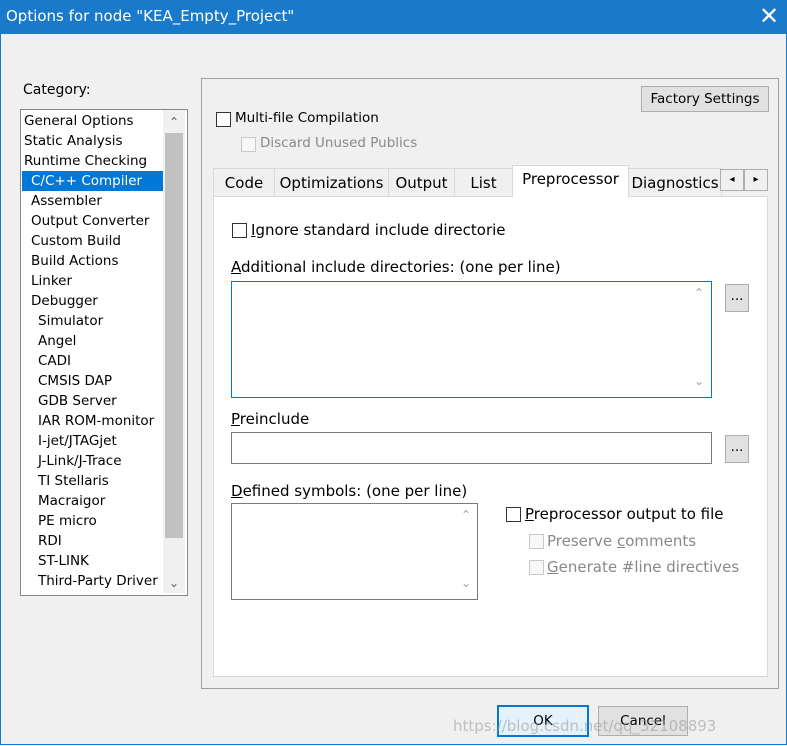 This screenshot has width=787, height=746. What do you see at coordinates (339, 143) in the screenshot?
I see `discard-unused-label: Discard Unused Publics` at bounding box center [339, 143].